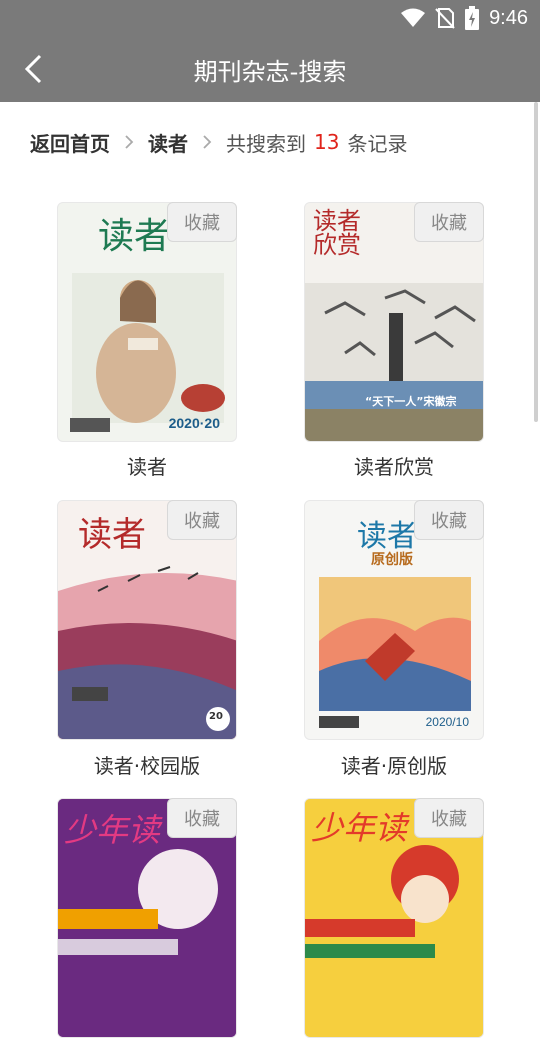 The height and width of the screenshot is (1038, 540). Describe the element at coordinates (377, 143) in the screenshot. I see `result-count-suffix: 条记录` at that location.